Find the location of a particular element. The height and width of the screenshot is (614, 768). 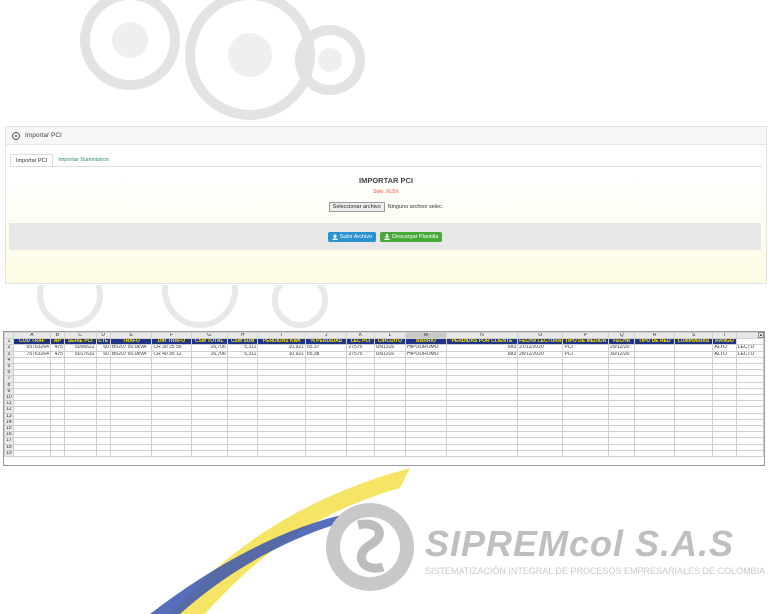

download-template-button: Descargar Plantilla is located at coordinates (411, 236).